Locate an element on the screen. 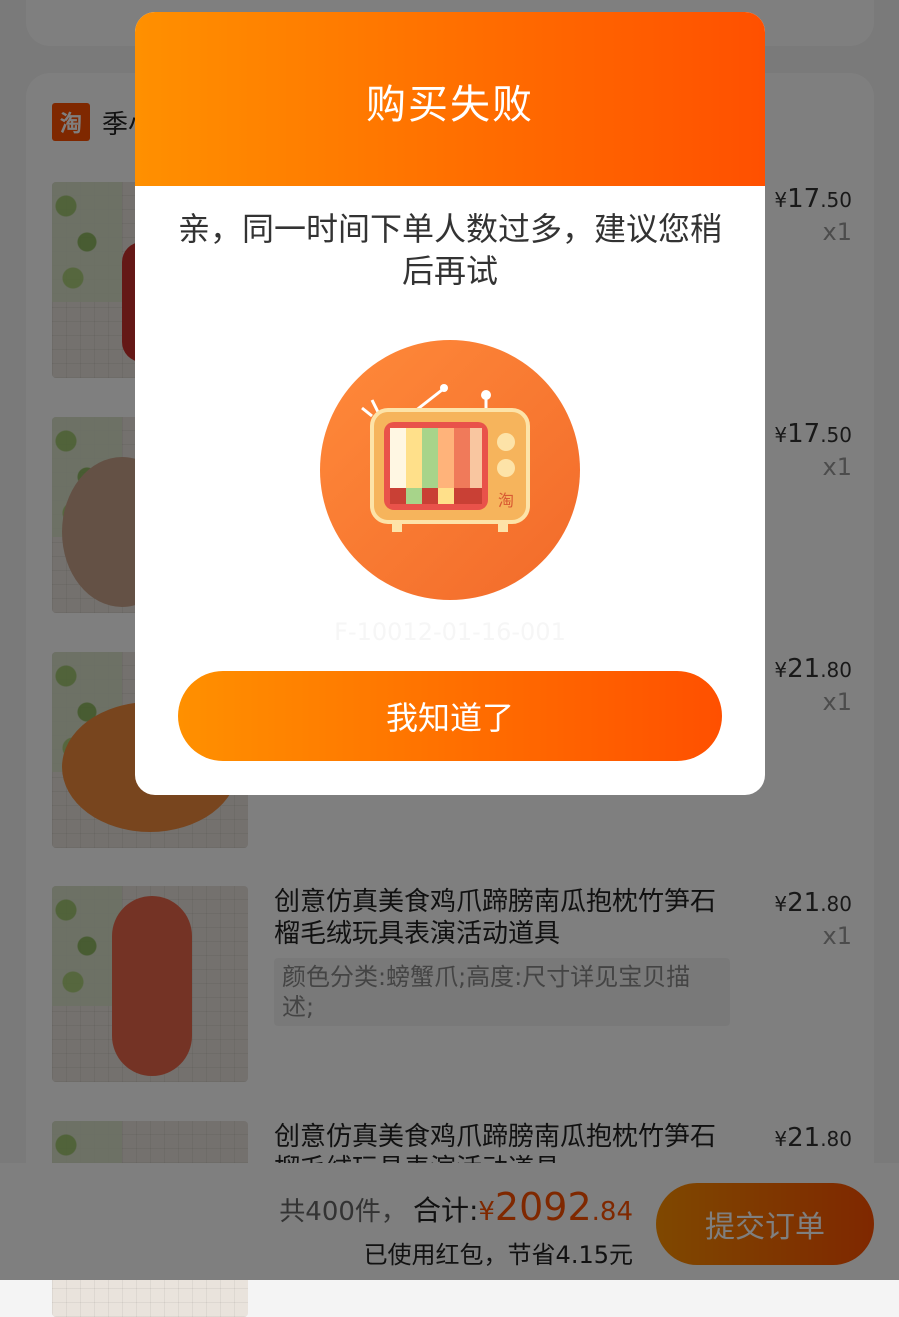  tv-badge-text: 淘 is located at coordinates (506, 500).